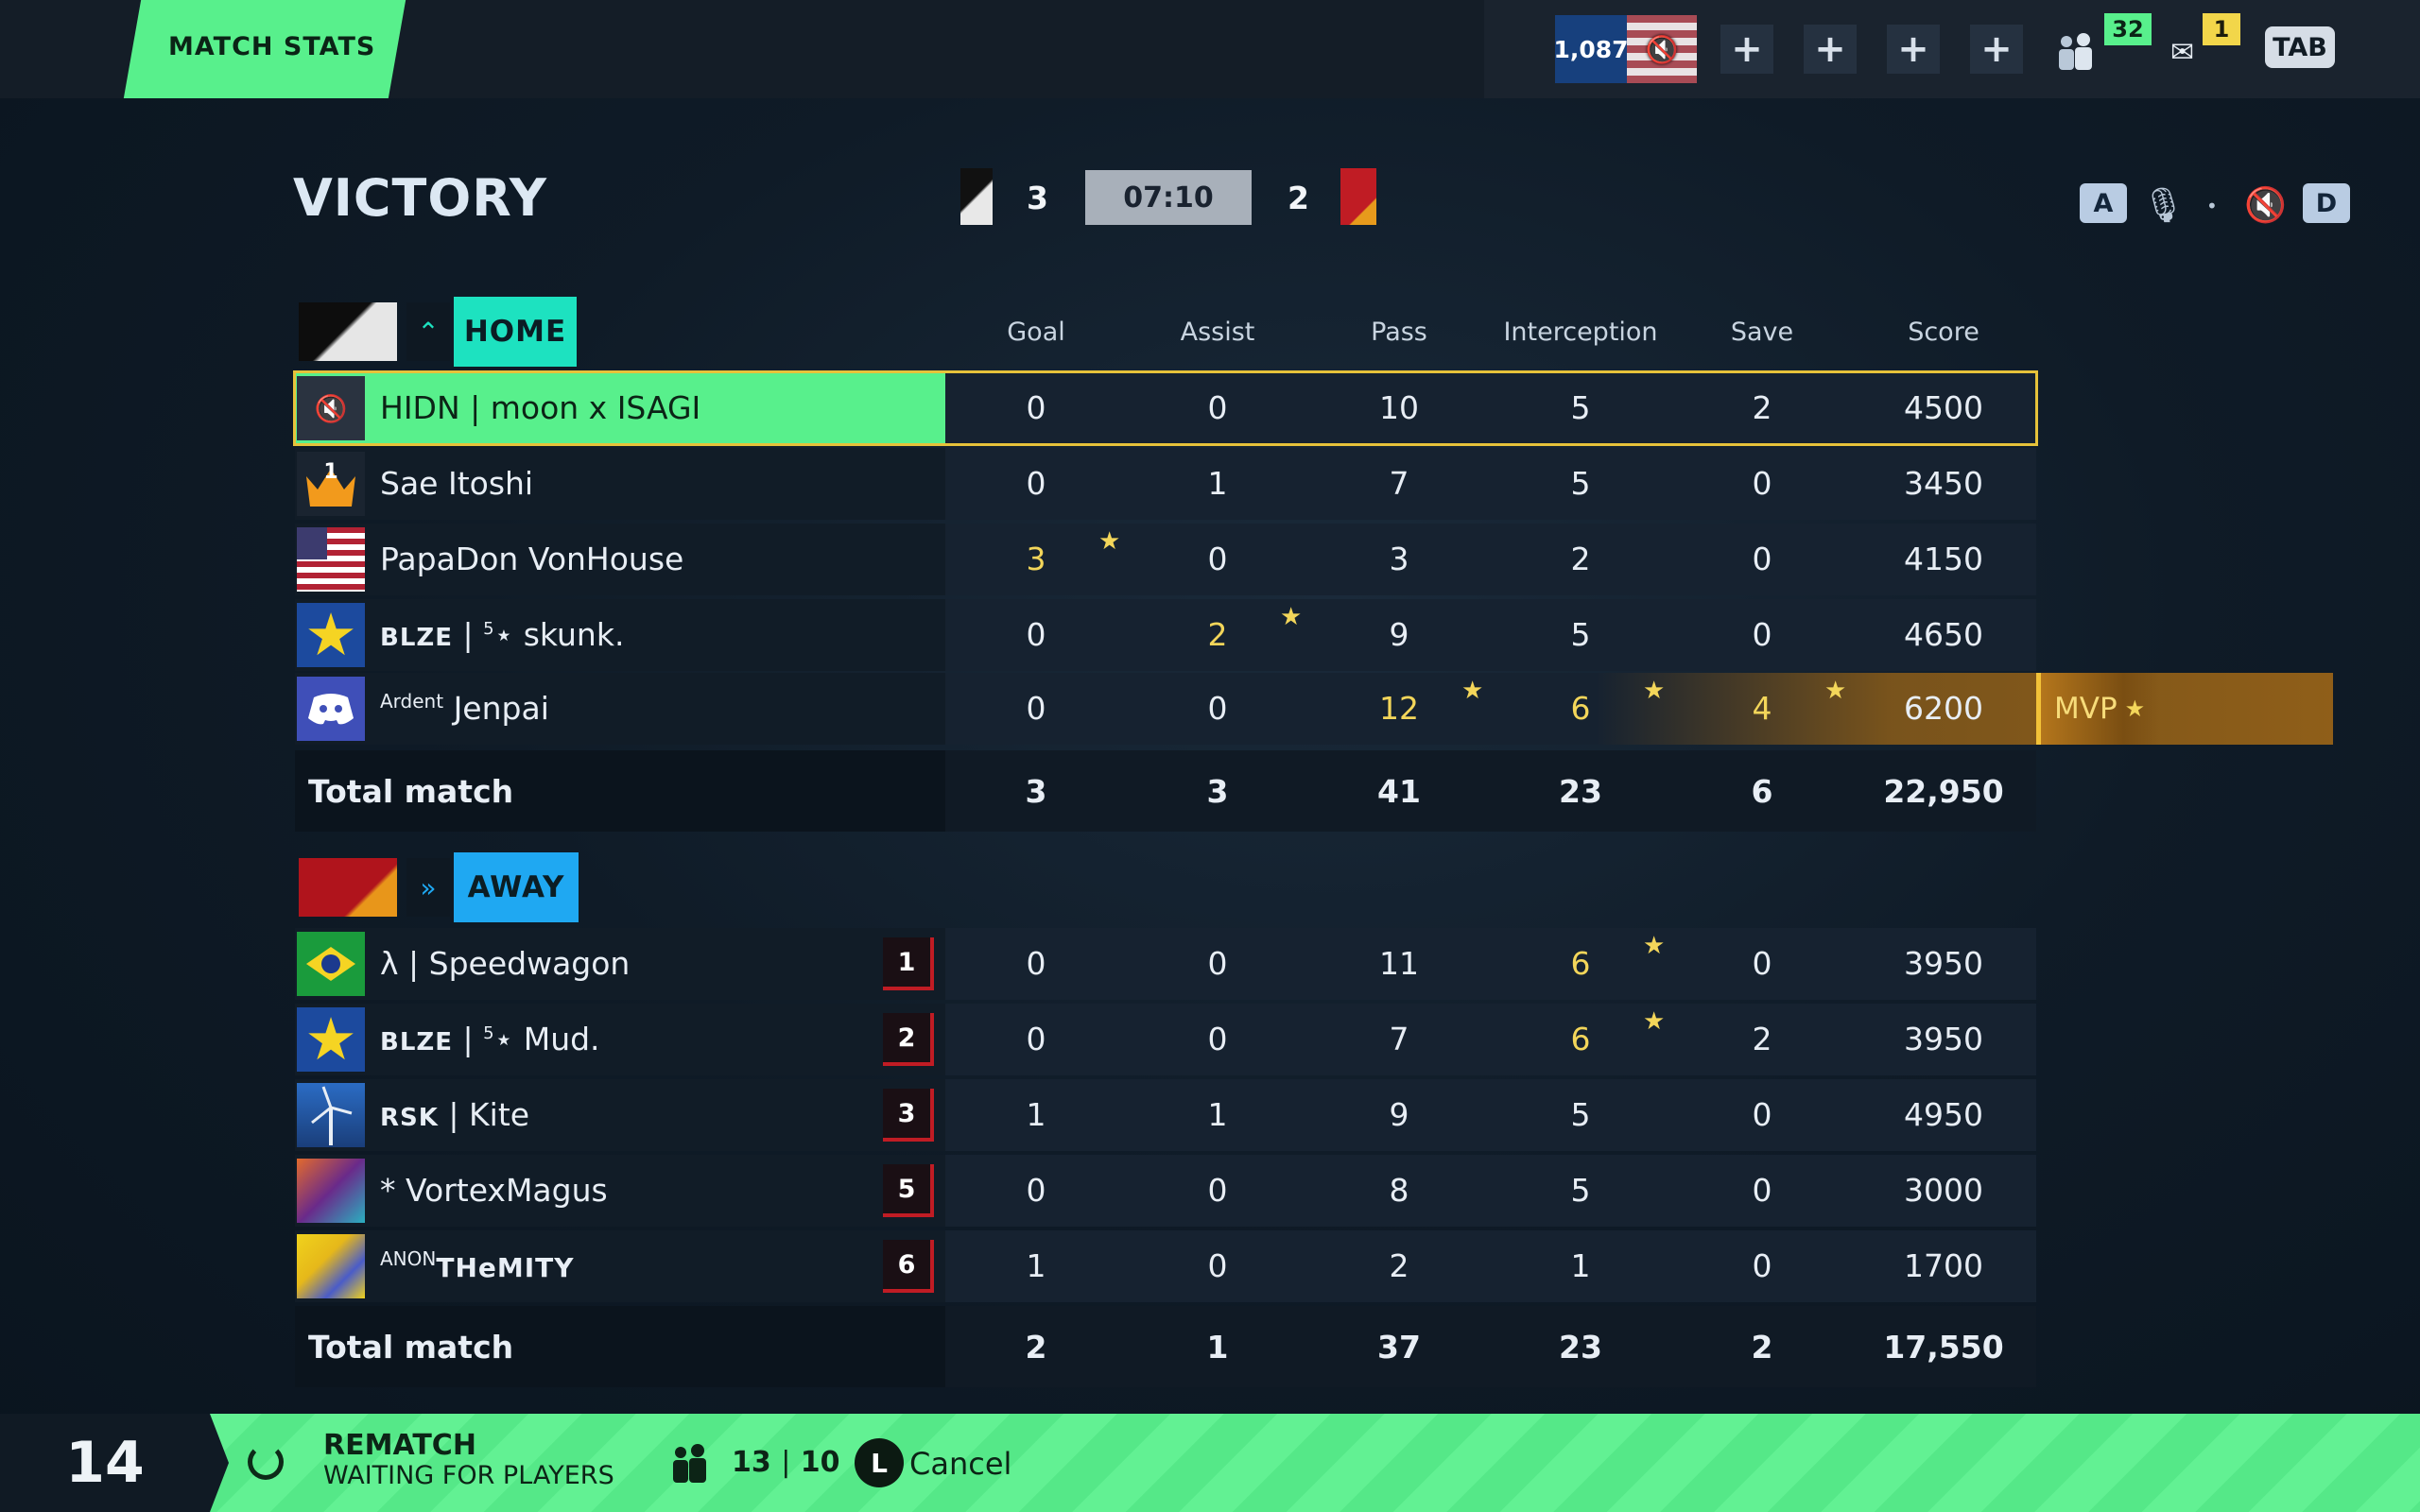 Image resolution: width=2420 pixels, height=1512 pixels. What do you see at coordinates (1165, 1039) in the screenshot?
I see `away-player-row-2: ★ BLZE | 5⋆ Mud. 2 0 0 7 6 ★ 2 3950` at bounding box center [1165, 1039].